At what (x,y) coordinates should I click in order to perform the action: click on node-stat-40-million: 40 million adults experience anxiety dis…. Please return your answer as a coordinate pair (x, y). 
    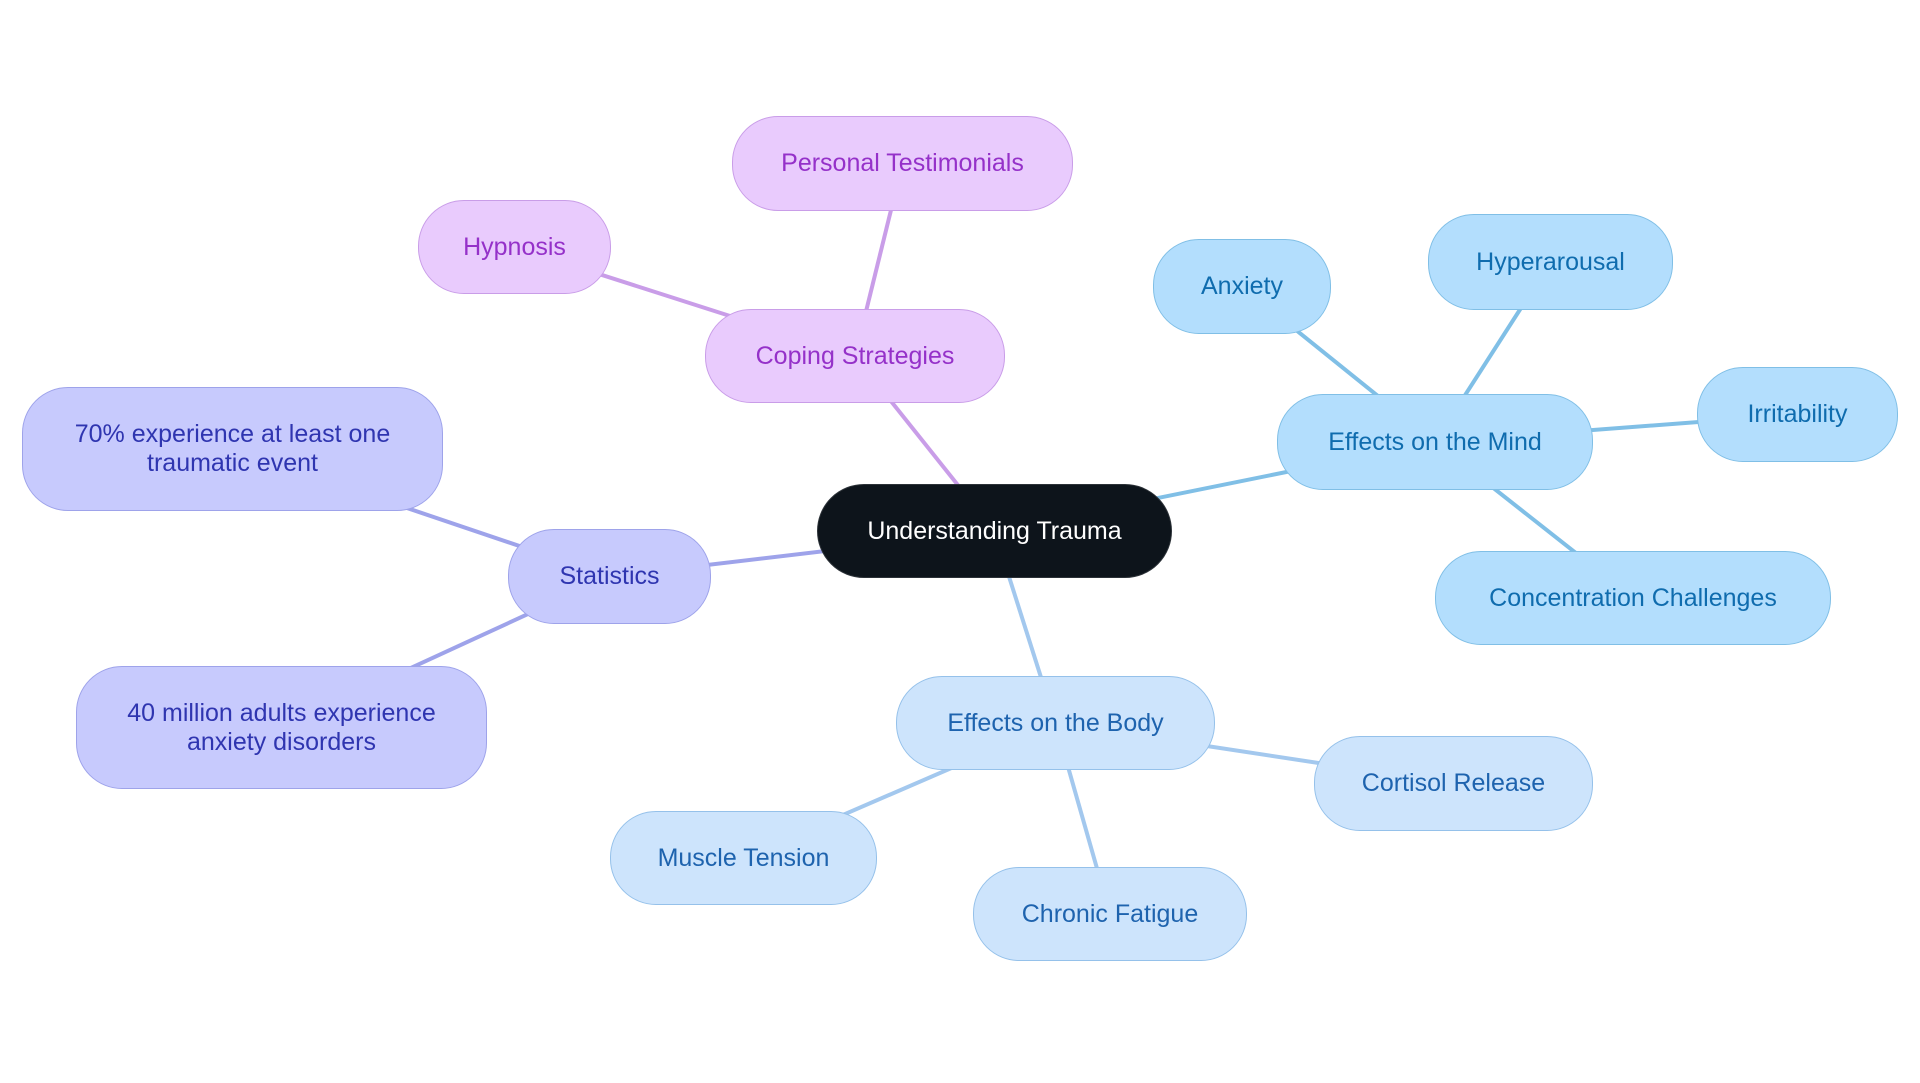
    Looking at the image, I should click on (281, 727).